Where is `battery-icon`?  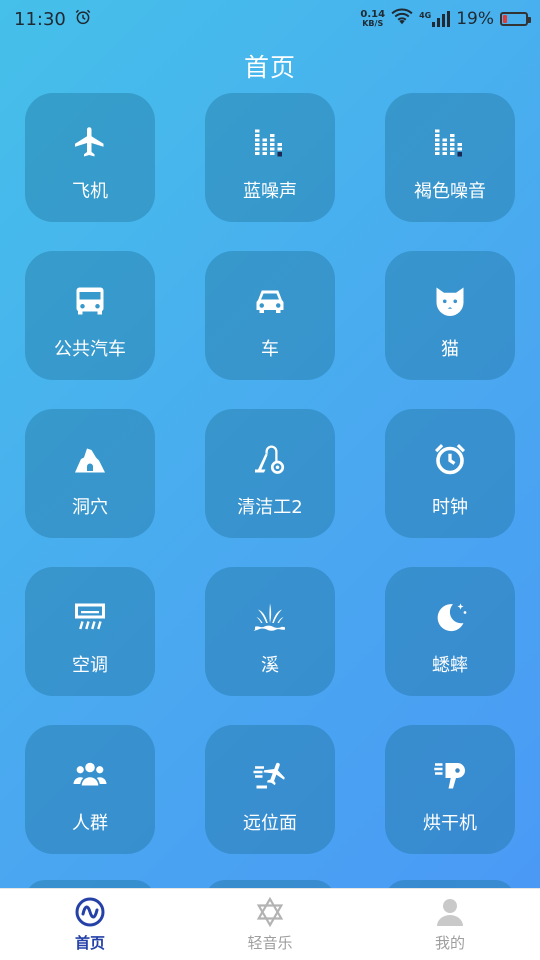
battery-icon is located at coordinates (515, 19).